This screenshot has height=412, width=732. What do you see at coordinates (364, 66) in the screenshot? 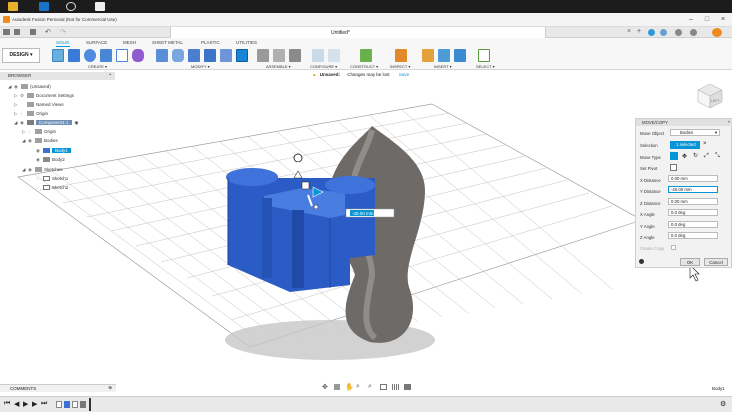
I see `construct-menu: CONSTRUCT ▾` at bounding box center [364, 66].